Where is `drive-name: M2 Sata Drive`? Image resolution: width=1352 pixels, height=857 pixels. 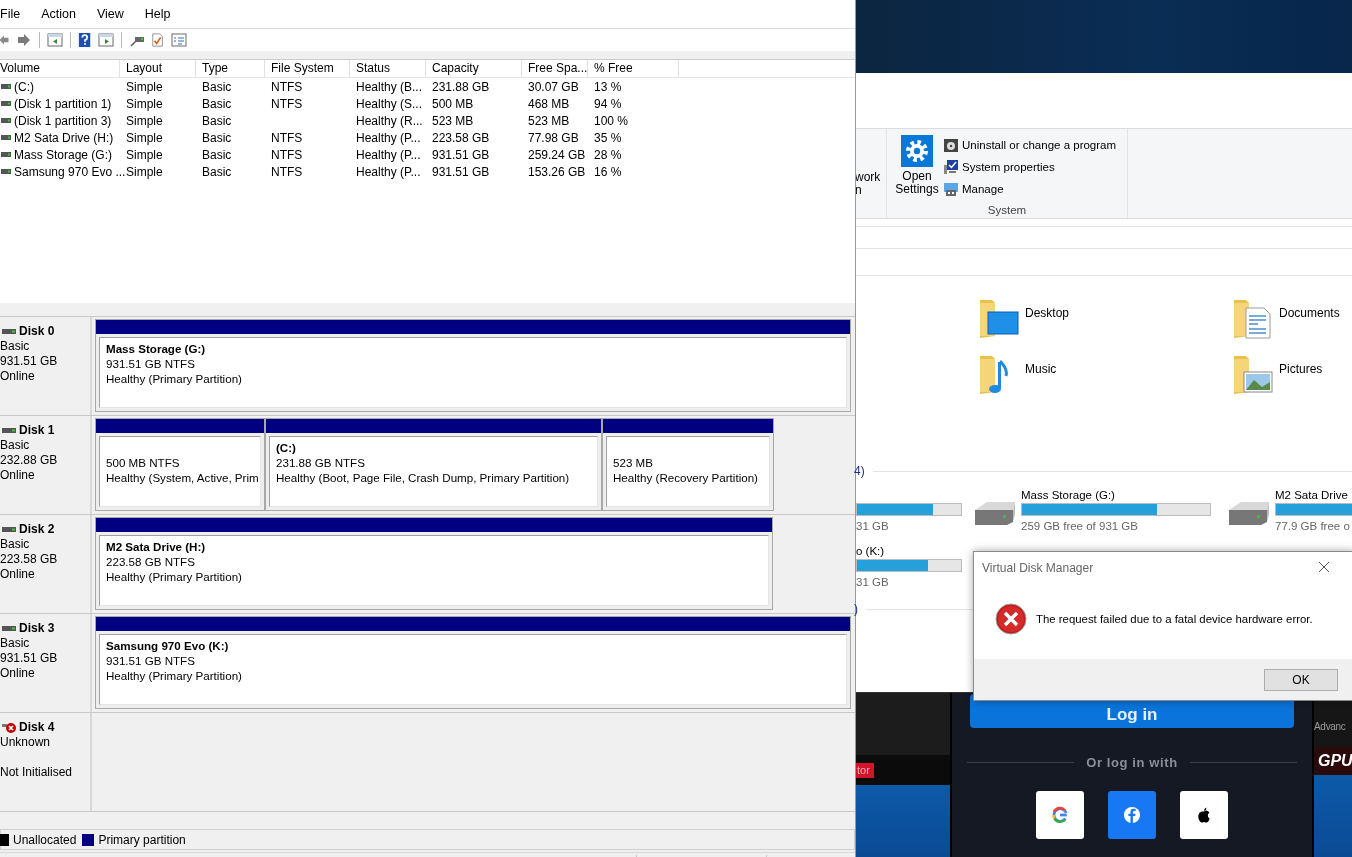 drive-name: M2 Sata Drive is located at coordinates (1312, 495).